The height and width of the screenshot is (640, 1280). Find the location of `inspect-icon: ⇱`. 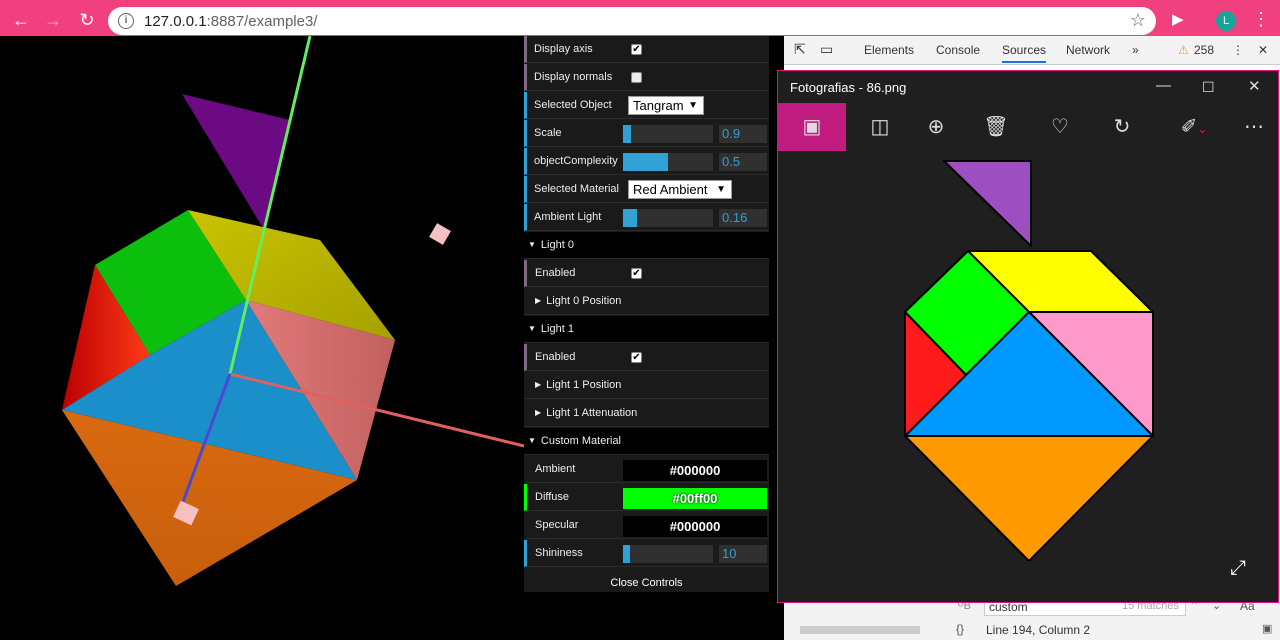

inspect-icon: ⇱ is located at coordinates (800, 49).